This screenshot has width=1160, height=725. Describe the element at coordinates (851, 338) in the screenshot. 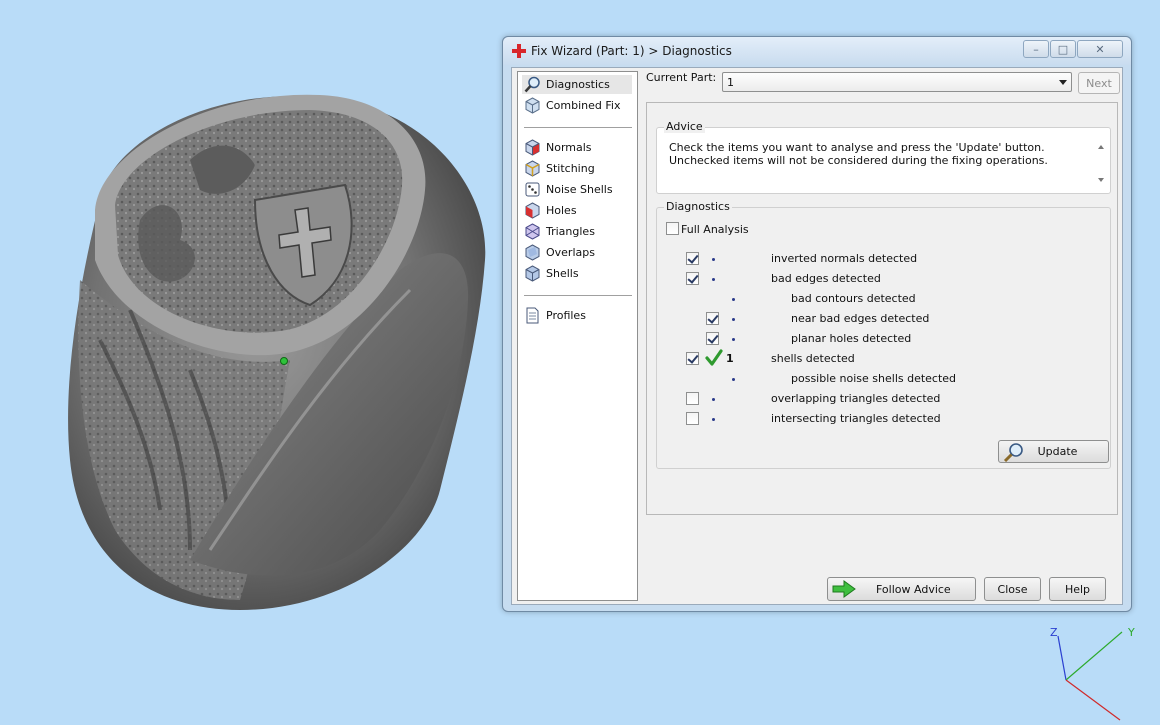

I see `planar-holes-label: planar holes detected` at that location.